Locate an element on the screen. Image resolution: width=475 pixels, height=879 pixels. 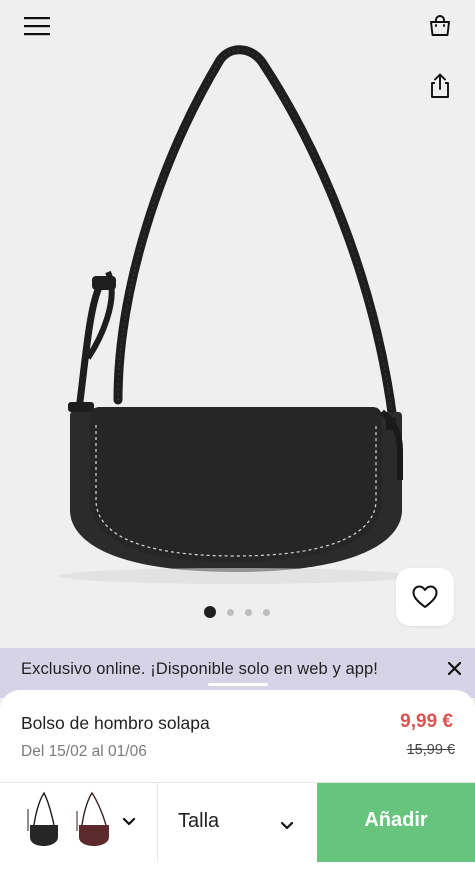
menu-button is located at coordinates (37, 26).